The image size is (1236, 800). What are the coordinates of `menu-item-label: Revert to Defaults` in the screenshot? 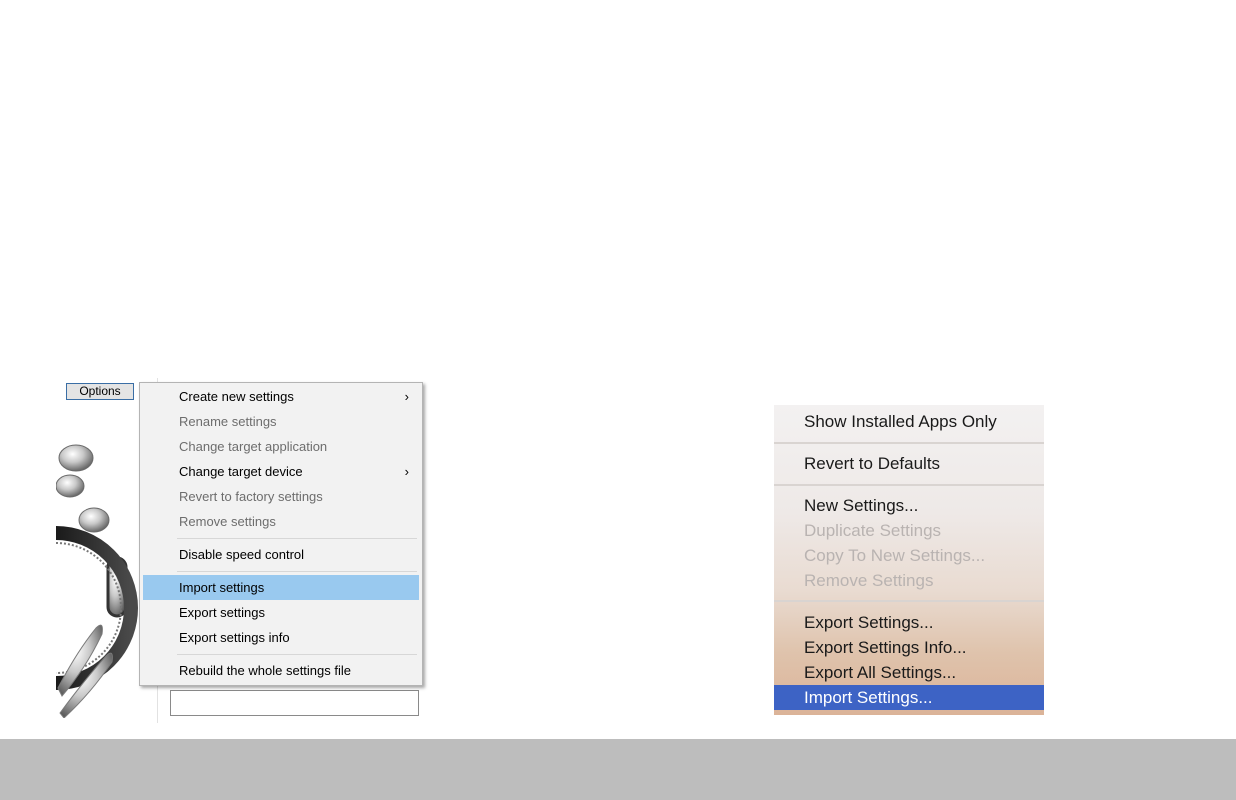 It's located at (872, 463).